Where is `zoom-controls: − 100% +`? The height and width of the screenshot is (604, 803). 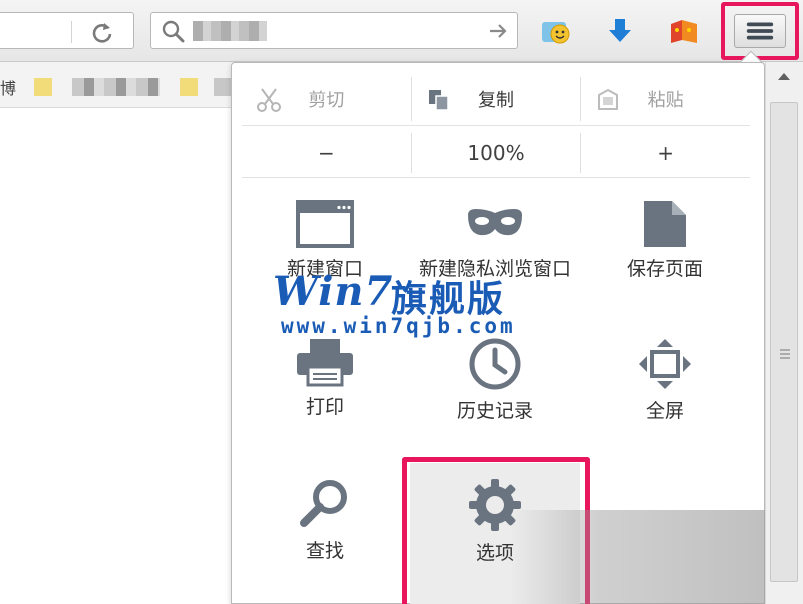
zoom-controls: − 100% + is located at coordinates (496, 153).